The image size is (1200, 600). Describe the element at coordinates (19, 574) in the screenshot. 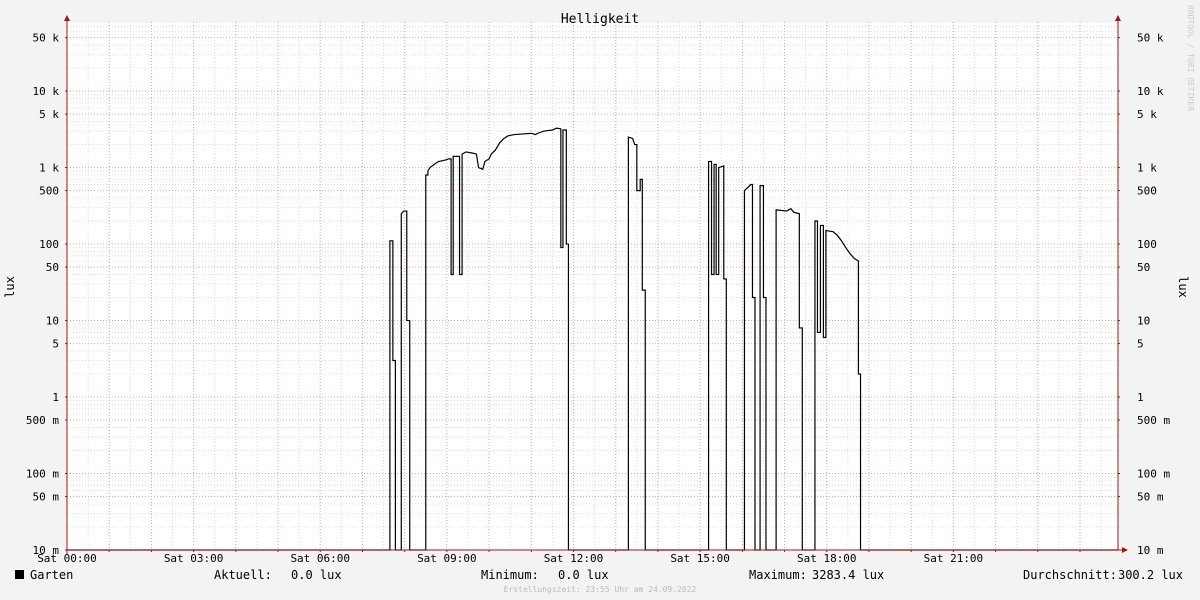

I see `legend-swatch` at that location.